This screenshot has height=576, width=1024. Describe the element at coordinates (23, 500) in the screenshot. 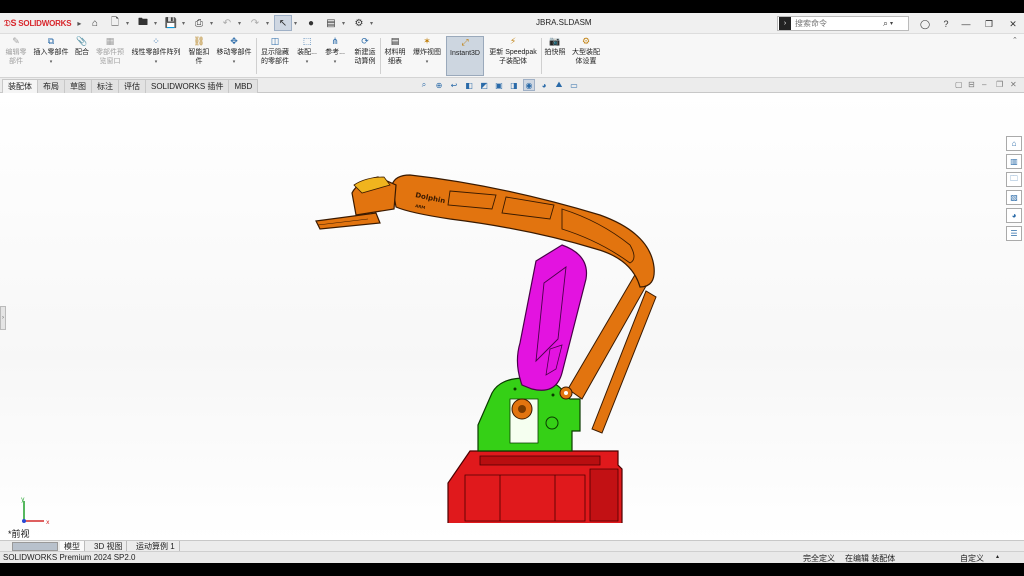

I see `svg-text: y` at that location.